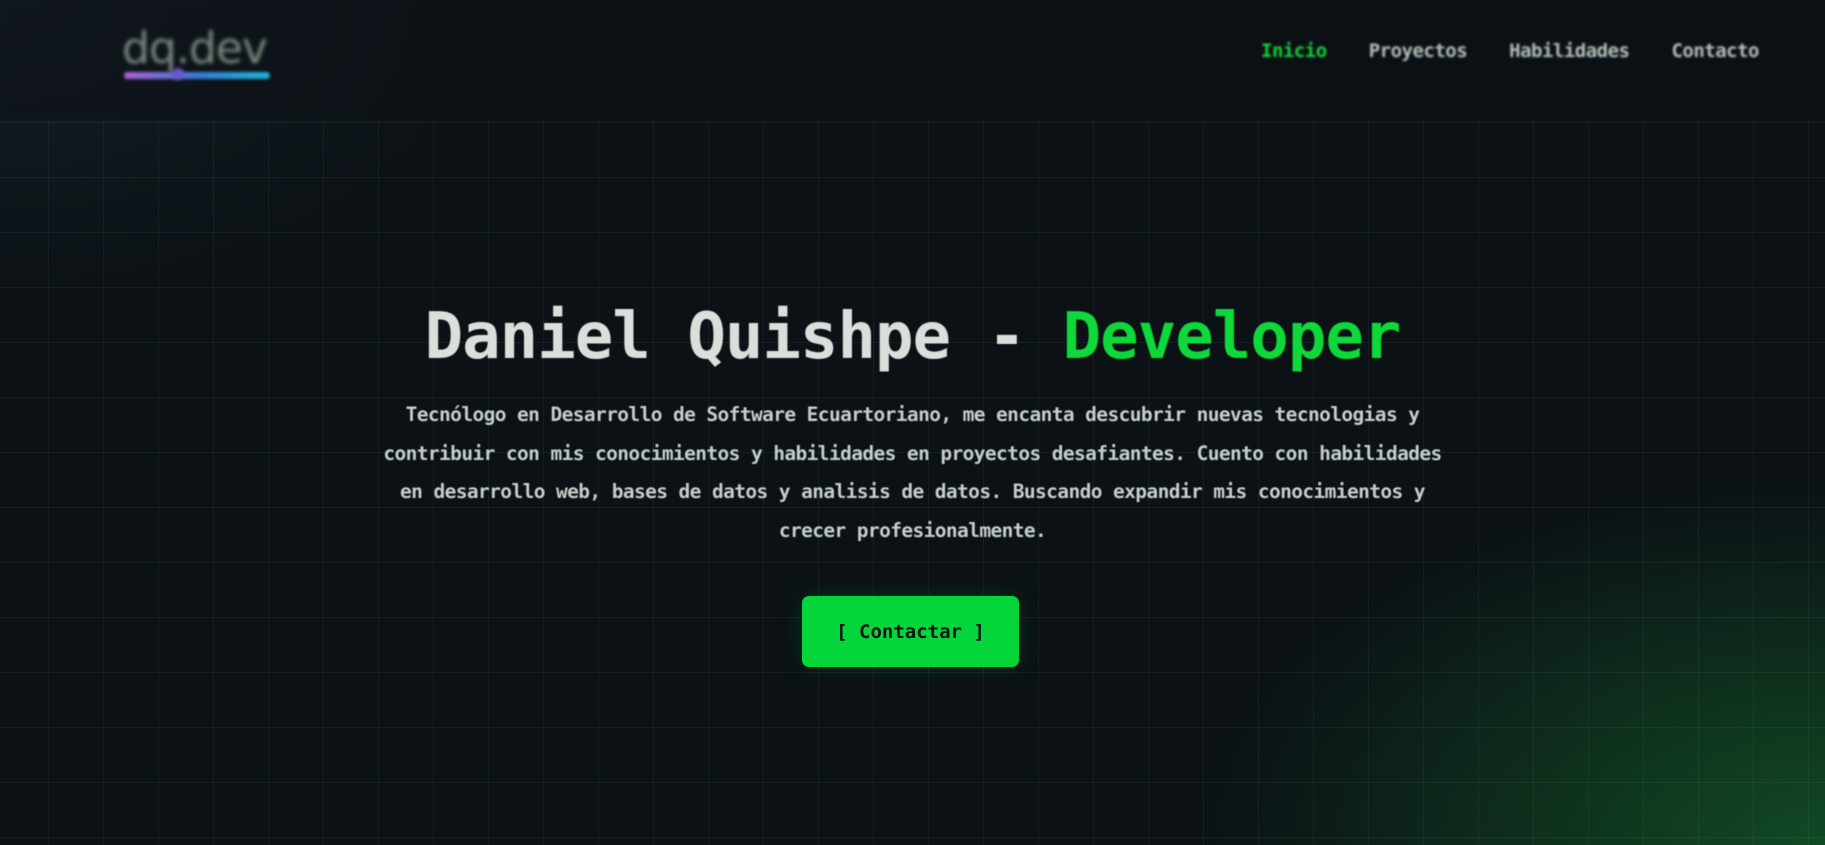  I want to click on nav-link-habilidades: Habilidades, so click(1569, 51).